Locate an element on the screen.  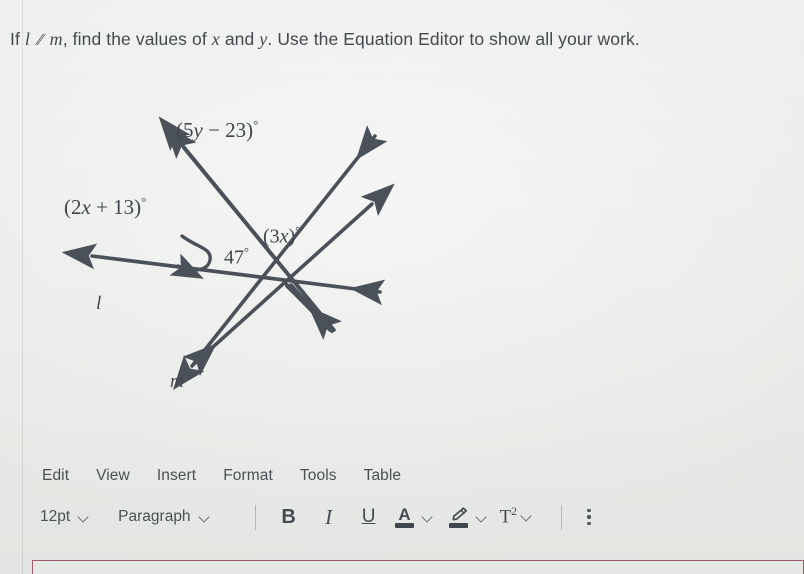
transversal-line-b is located at coordinates (280, 257).